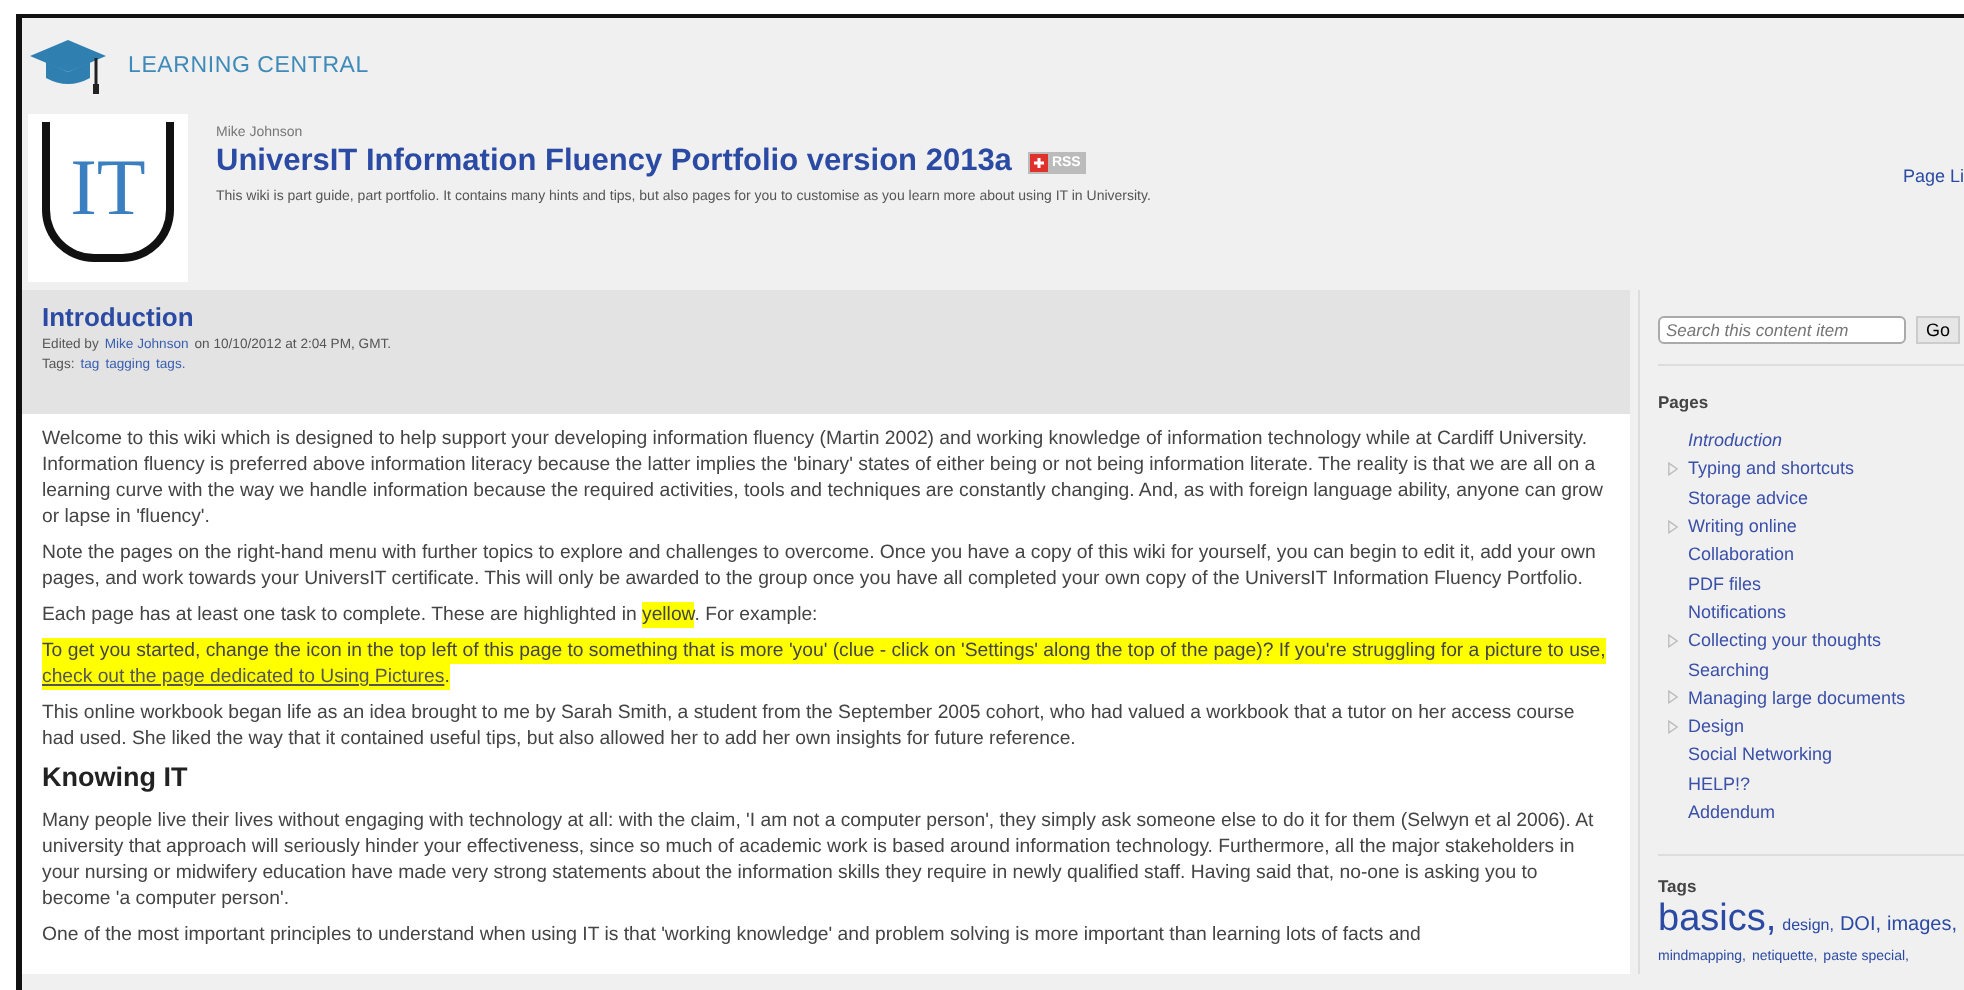 This screenshot has width=1964, height=990. I want to click on page-link: PDF files, so click(1725, 583).